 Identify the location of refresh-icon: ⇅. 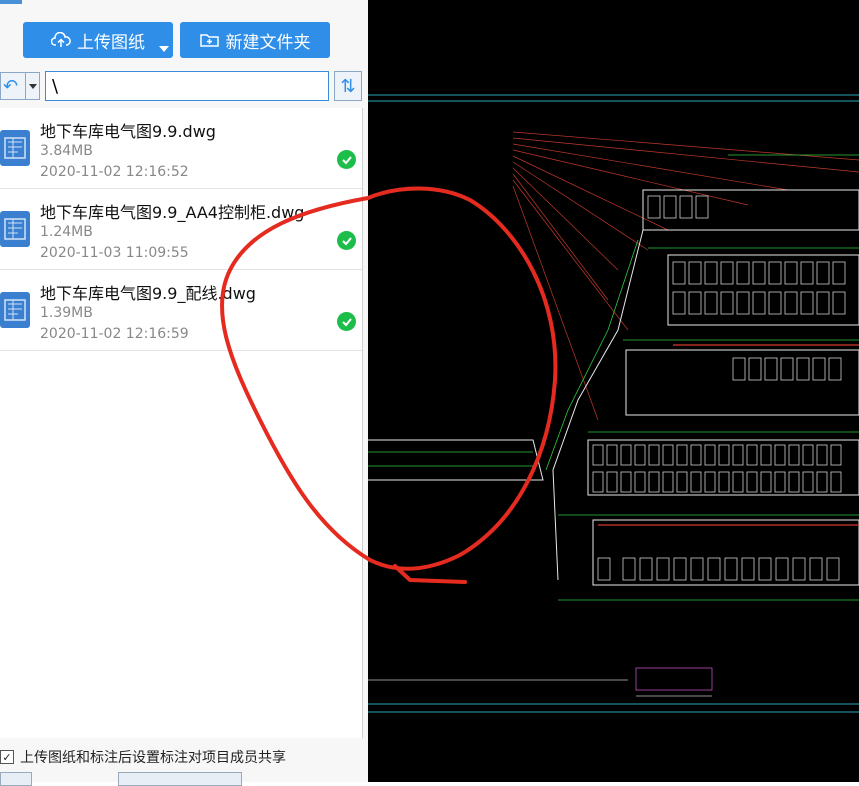
(348, 86).